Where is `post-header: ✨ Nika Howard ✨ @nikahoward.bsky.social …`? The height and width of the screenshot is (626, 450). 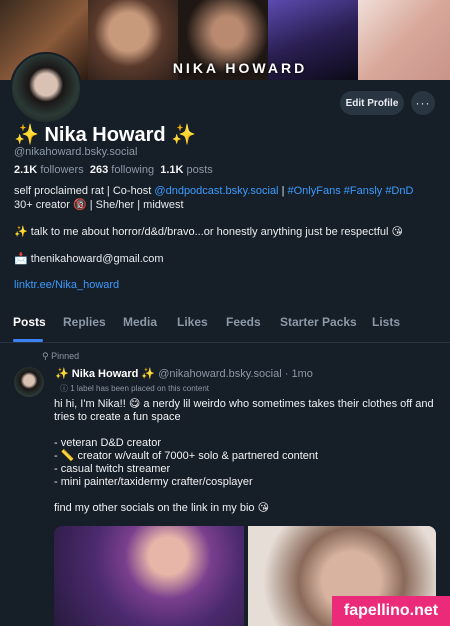 post-header: ✨ Nika Howard ✨ @nikahoward.bsky.social … is located at coordinates (184, 373).